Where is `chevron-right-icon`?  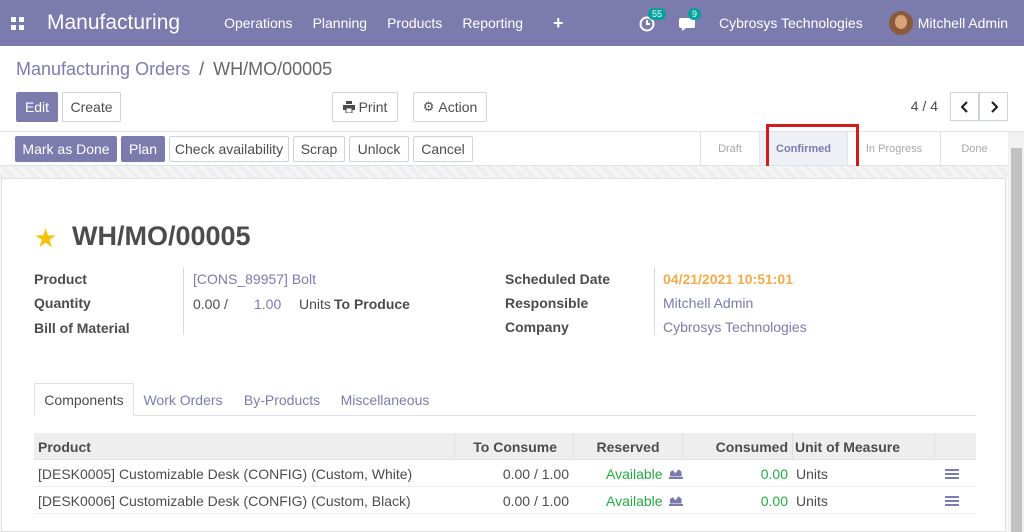 chevron-right-icon is located at coordinates (994, 106).